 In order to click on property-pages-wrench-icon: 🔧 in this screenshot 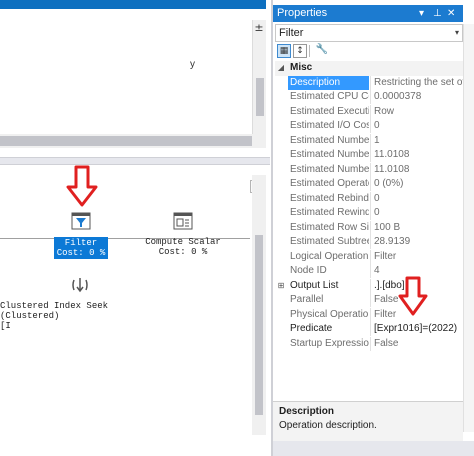, I will do `click(322, 51)`.